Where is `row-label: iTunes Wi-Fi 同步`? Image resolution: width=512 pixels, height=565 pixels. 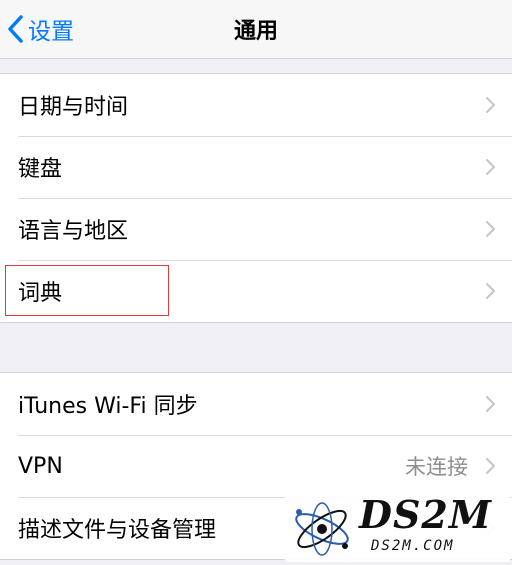
row-label: iTunes Wi-Fi 同步 is located at coordinates (108, 406).